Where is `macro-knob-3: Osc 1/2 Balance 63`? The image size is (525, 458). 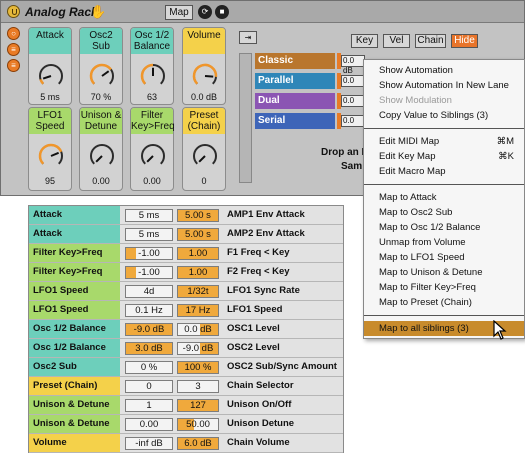
macro-knob-3: Osc 1/2 Balance 63 is located at coordinates (152, 66).